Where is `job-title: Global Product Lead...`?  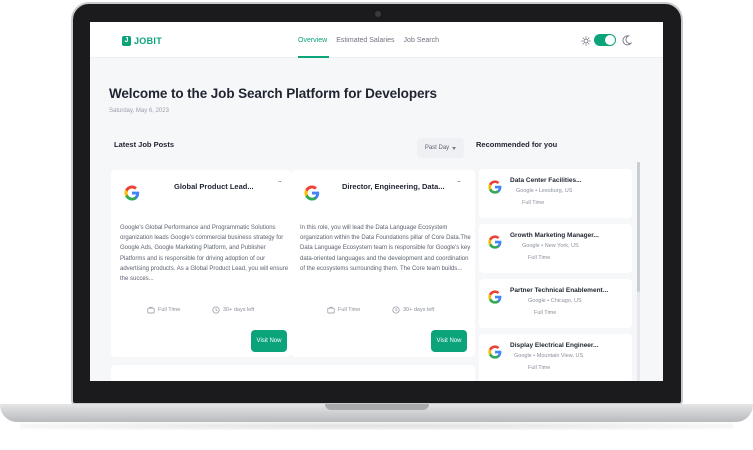
job-title: Global Product Lead... is located at coordinates (214, 186).